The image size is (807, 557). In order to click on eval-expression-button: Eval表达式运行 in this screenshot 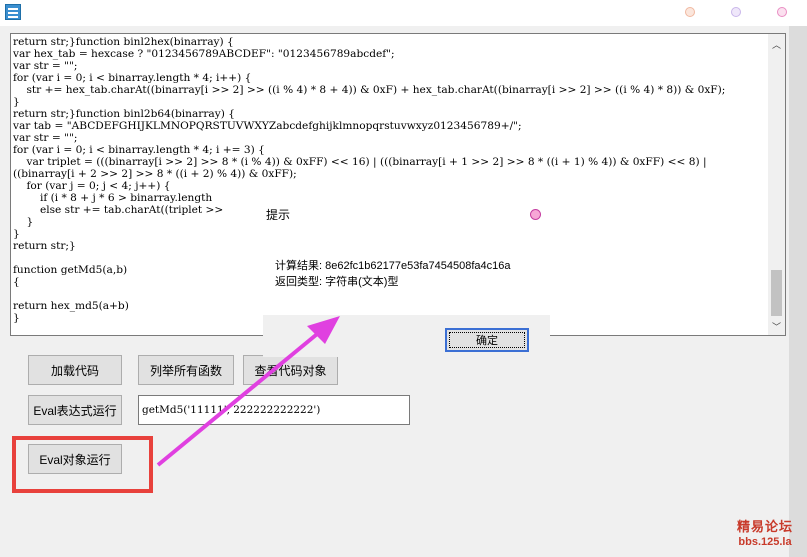, I will do `click(75, 410)`.